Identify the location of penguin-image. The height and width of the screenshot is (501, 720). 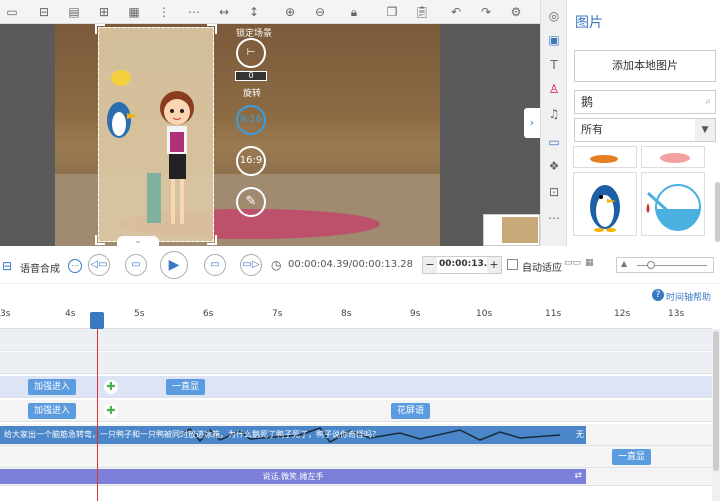
(605, 208).